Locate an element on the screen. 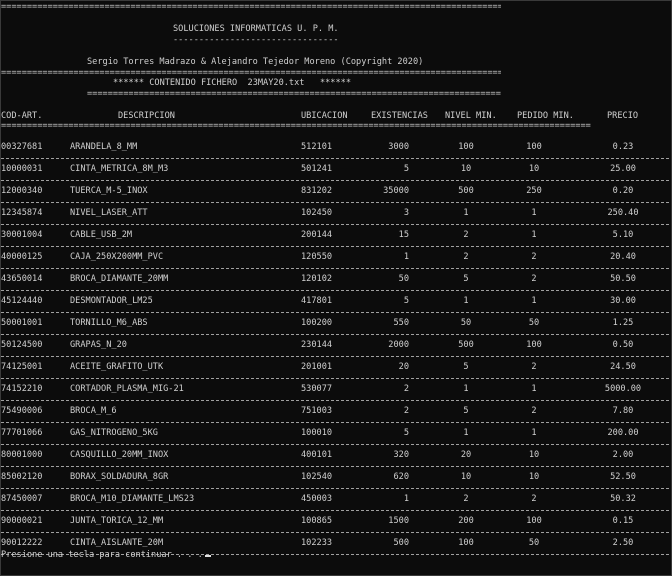 The width and height of the screenshot is (672, 576). table-cell: GRAPAS_N_20 is located at coordinates (98, 345).